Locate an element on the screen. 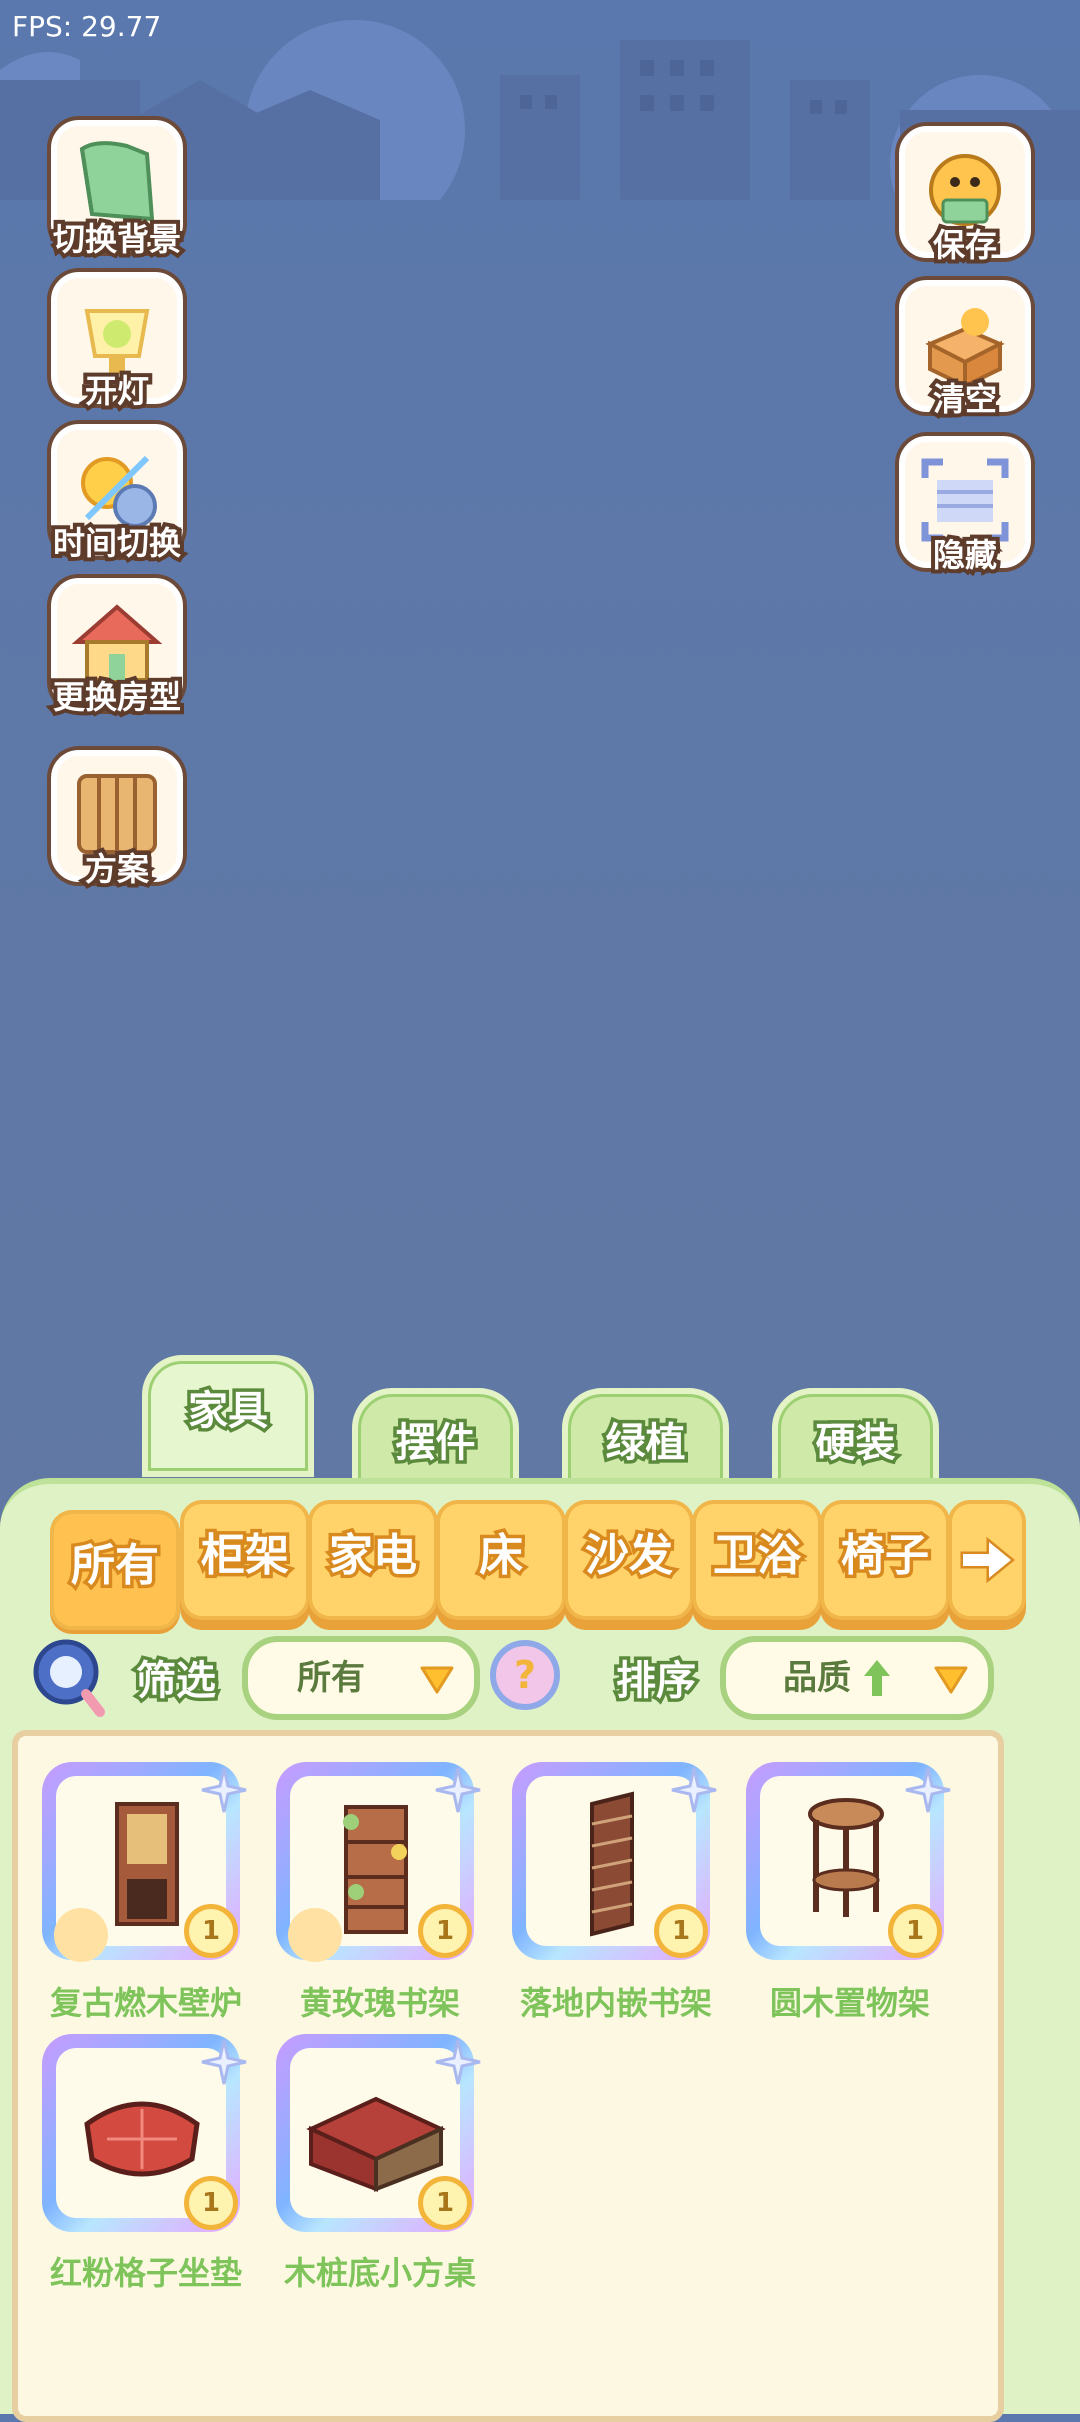  switch-background-button: 切换背景 is located at coordinates (117, 191).